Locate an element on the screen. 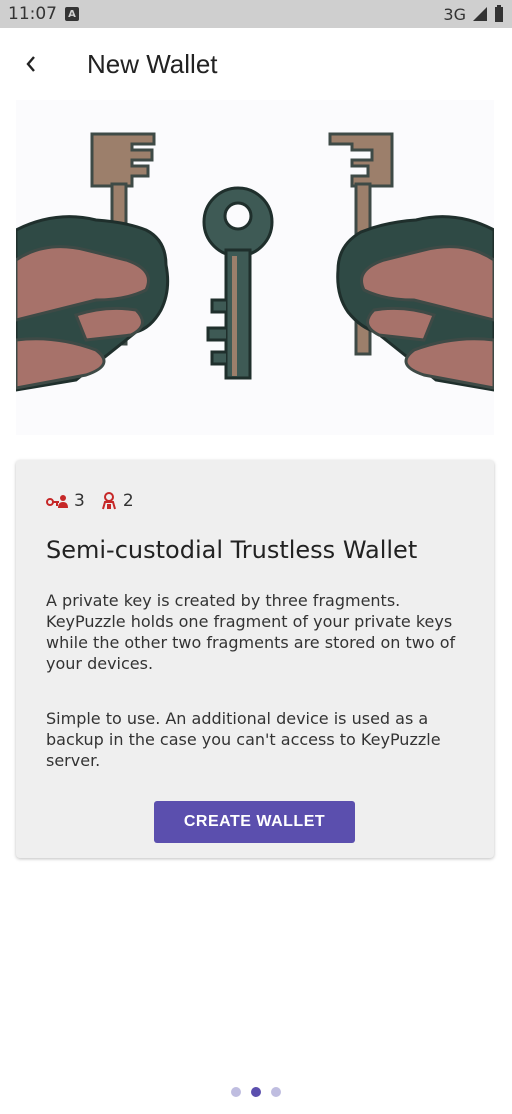 Image resolution: width=512 pixels, height=1114 pixels. back-button is located at coordinates (31, 64).